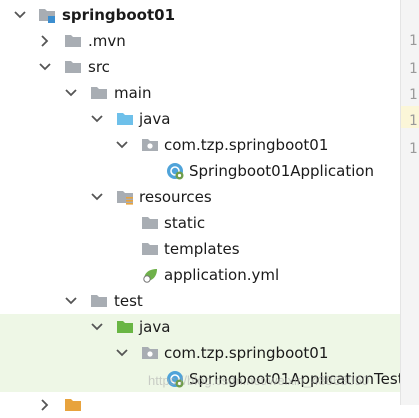  Describe the element at coordinates (282, 171) in the screenshot. I see `tree-item-label: Springboot01Application` at that location.